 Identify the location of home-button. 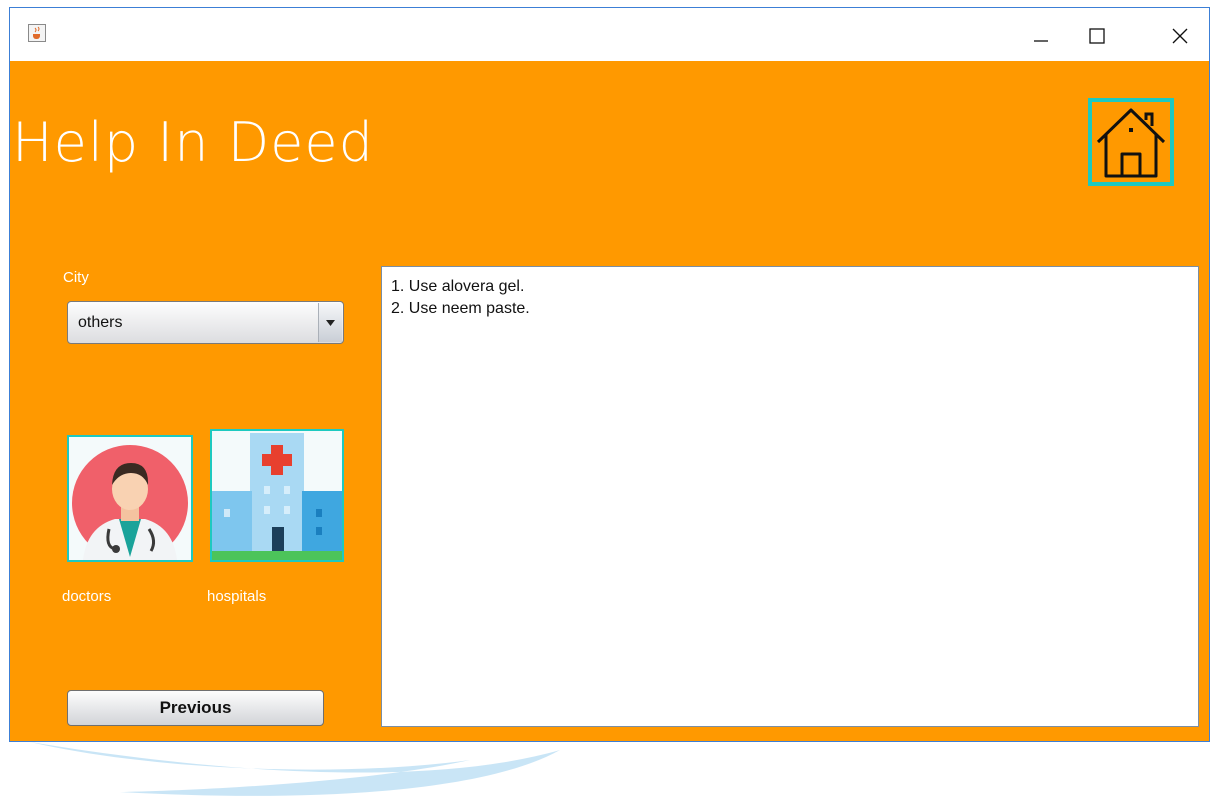
(1131, 142).